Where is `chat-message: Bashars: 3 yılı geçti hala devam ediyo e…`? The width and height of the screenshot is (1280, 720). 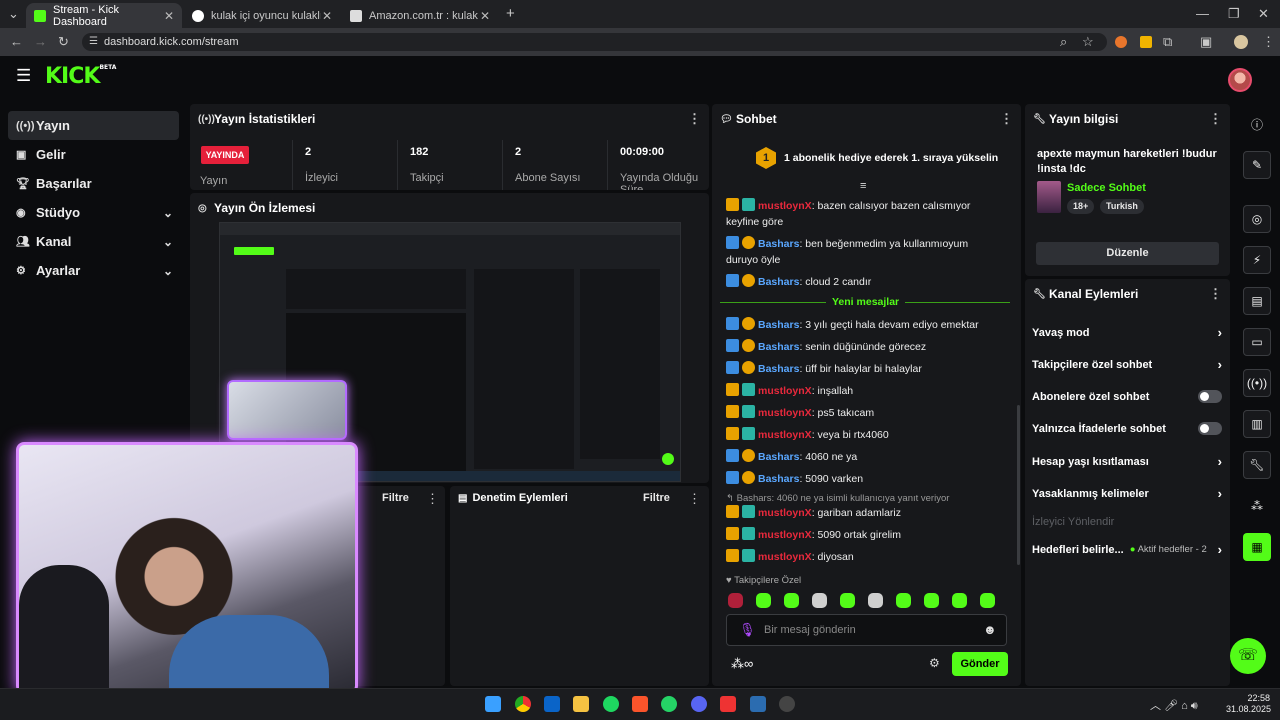 chat-message: Bashars: 3 yılı geçti hala devam ediyo e… is located at coordinates (864, 325).